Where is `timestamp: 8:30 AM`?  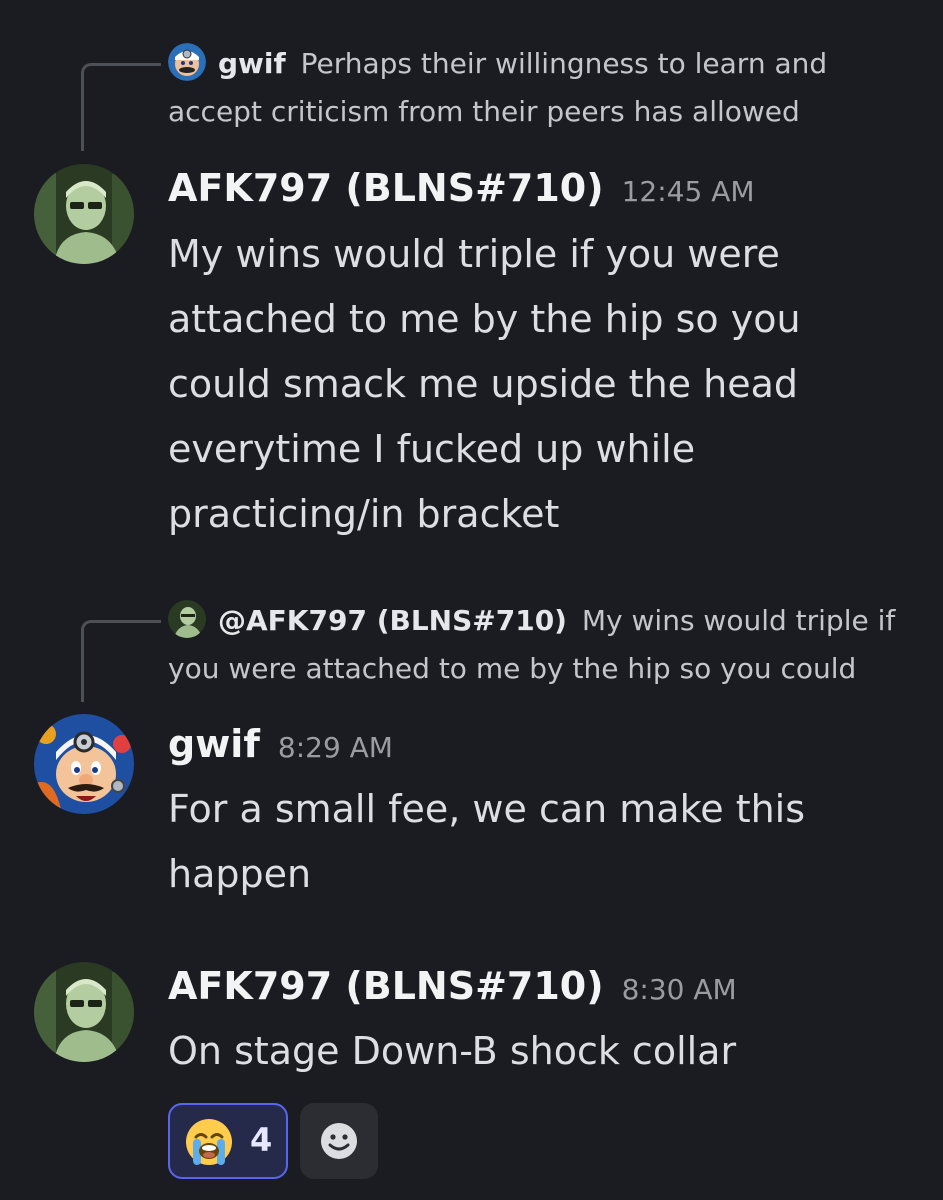 timestamp: 8:30 AM is located at coordinates (679, 989).